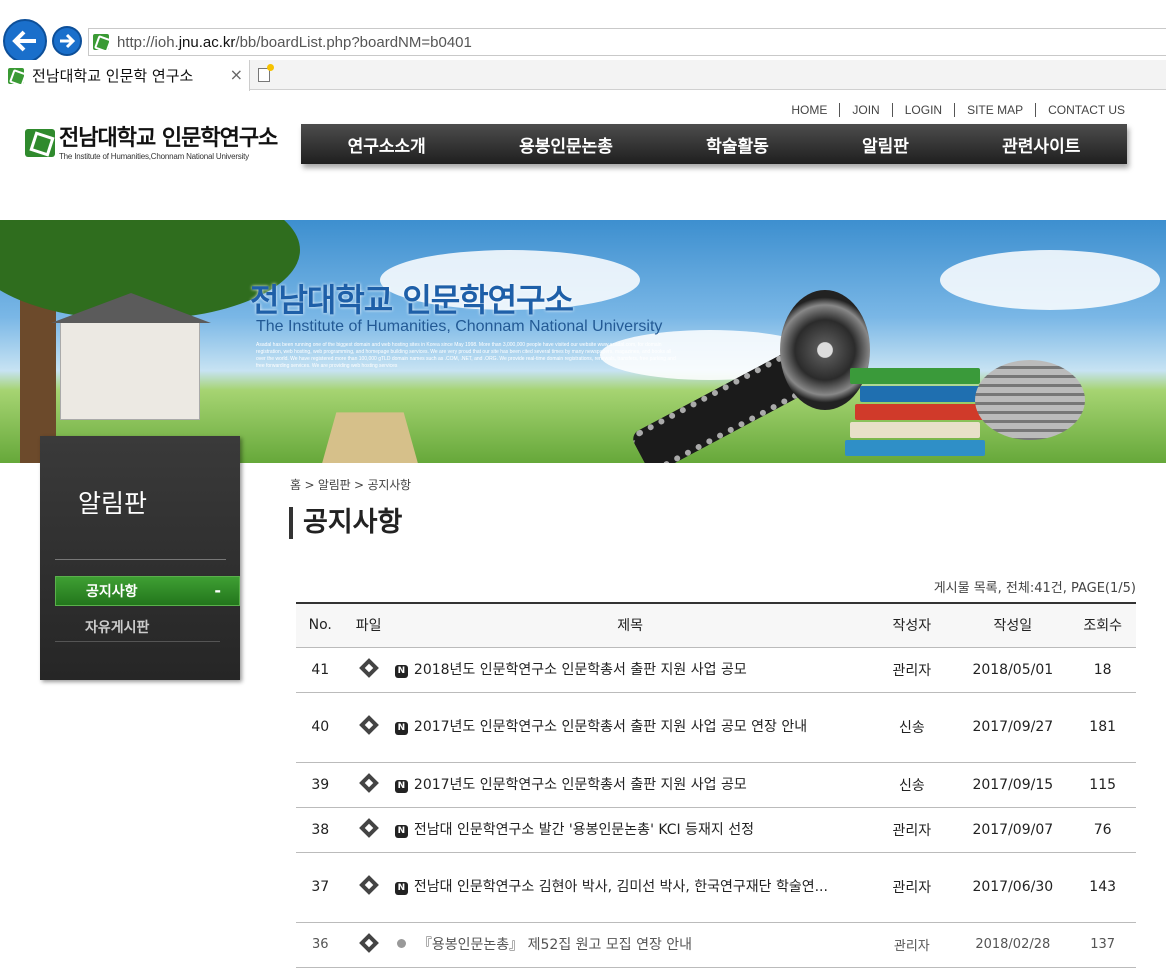  Describe the element at coordinates (125, 75) in the screenshot. I see `browser-tab: 전남대학교 인문학 연구소 ×` at that location.